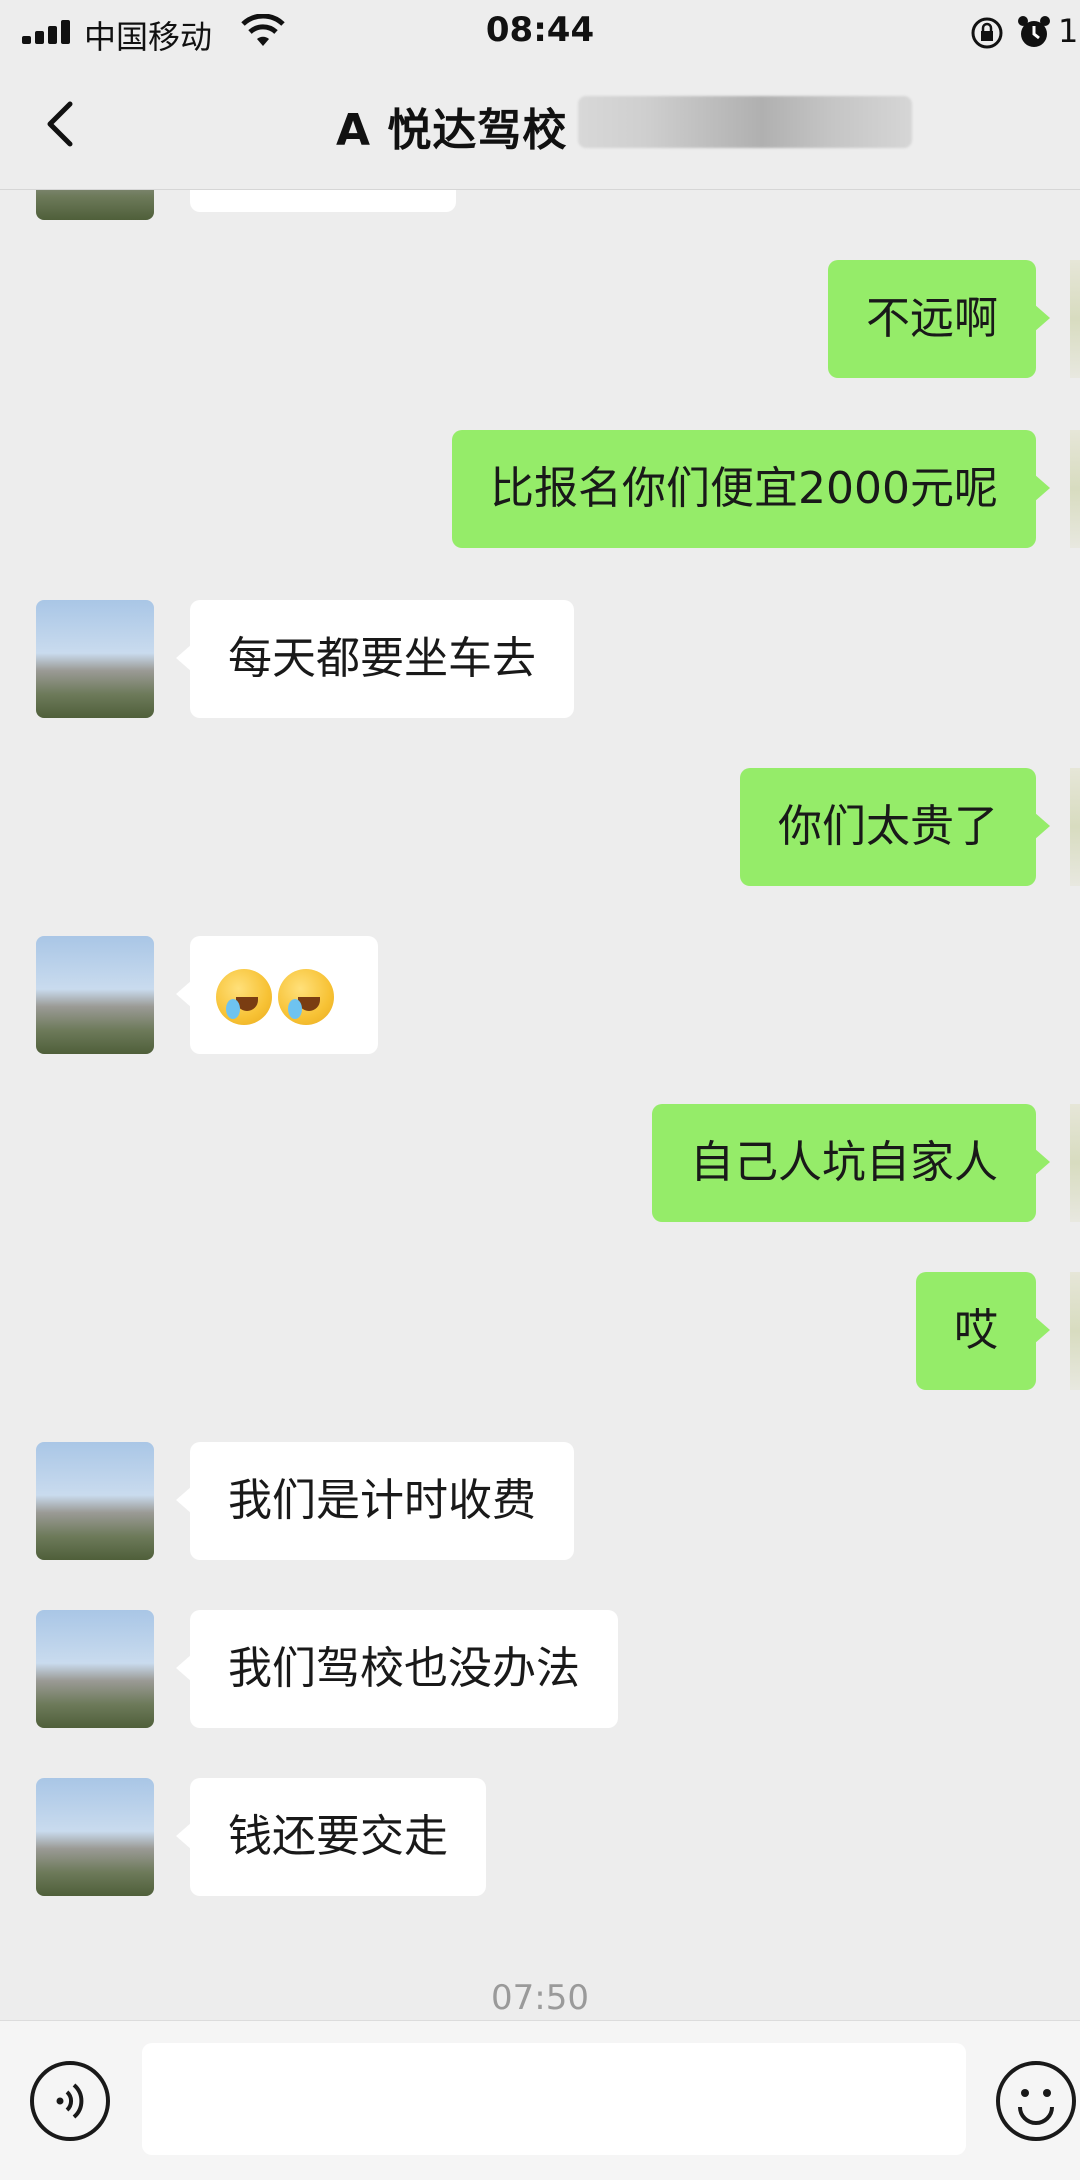 The height and width of the screenshot is (2180, 1080). What do you see at coordinates (375, 659) in the screenshot?
I see `message-bubble: 每天都要坐车去` at bounding box center [375, 659].